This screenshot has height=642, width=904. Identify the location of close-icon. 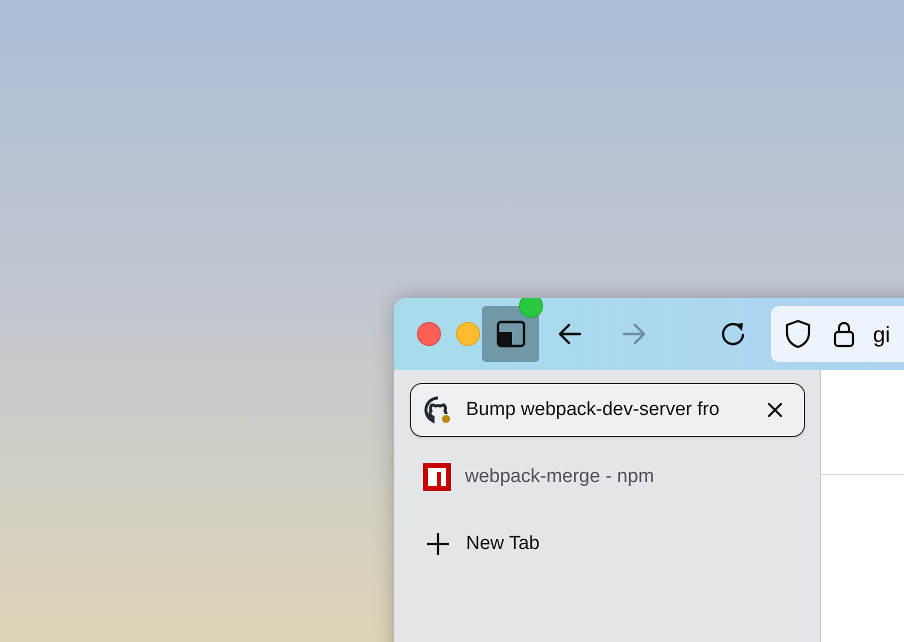
(775, 410).